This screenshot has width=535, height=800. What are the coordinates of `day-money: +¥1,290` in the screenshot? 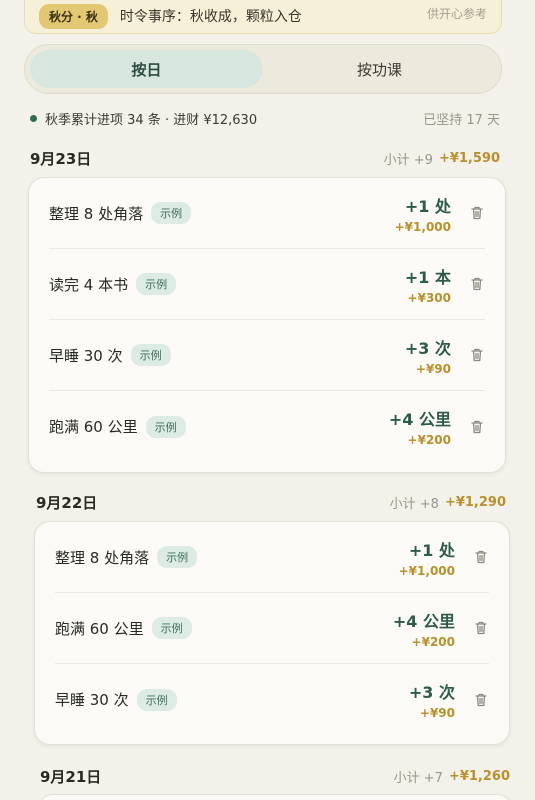 It's located at (475, 502).